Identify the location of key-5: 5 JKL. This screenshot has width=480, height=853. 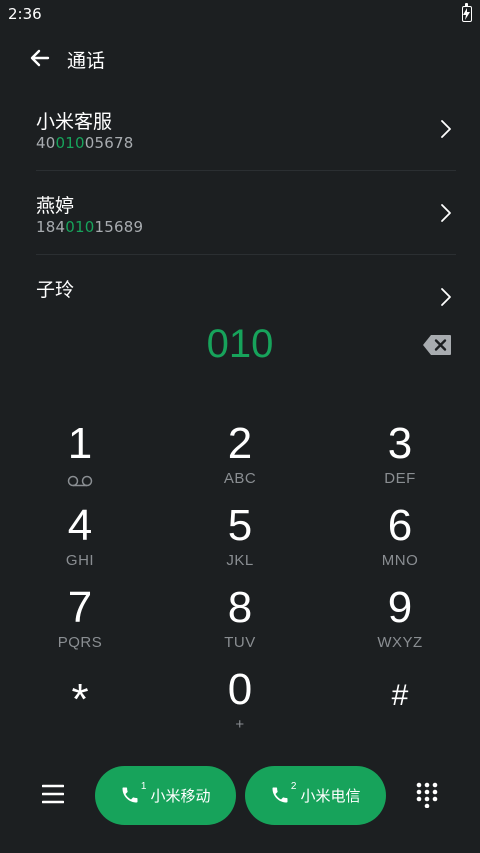
(240, 537).